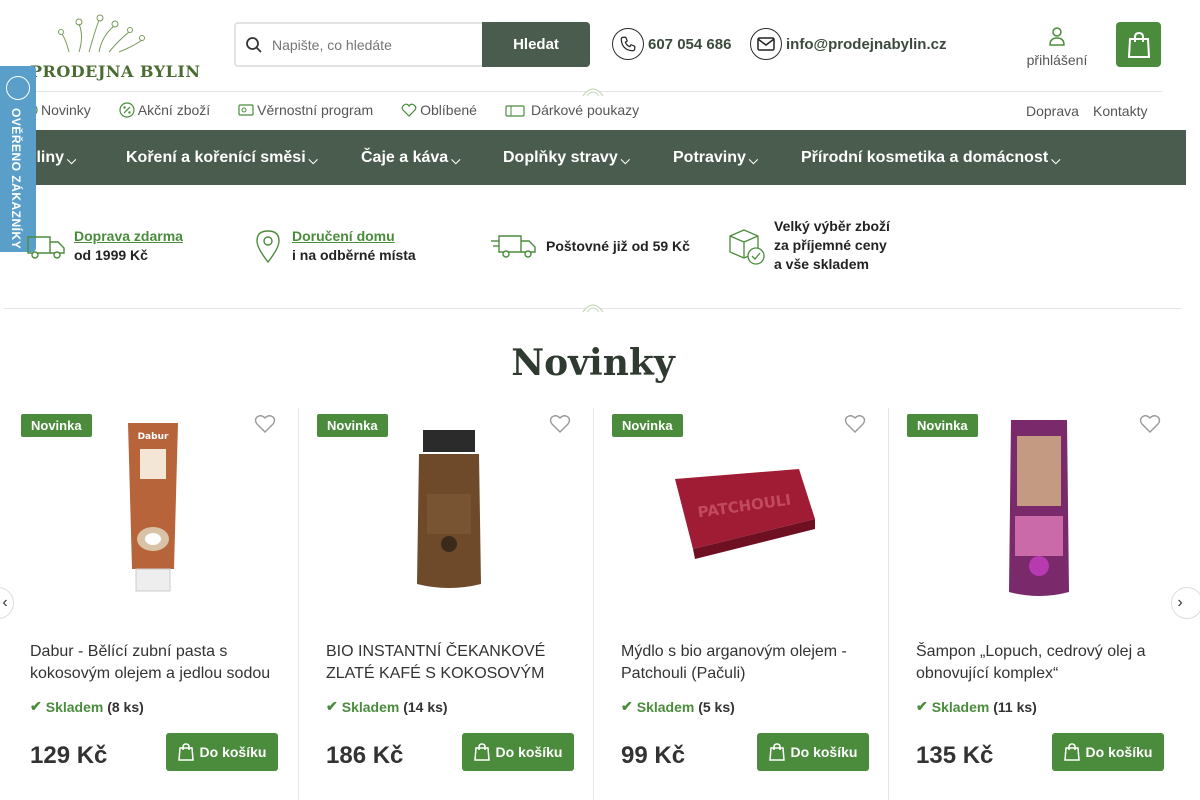 This screenshot has width=1200, height=800. Describe the element at coordinates (590, 246) in the screenshot. I see `benefit-postage: Poštovné již od 59 Kč` at that location.